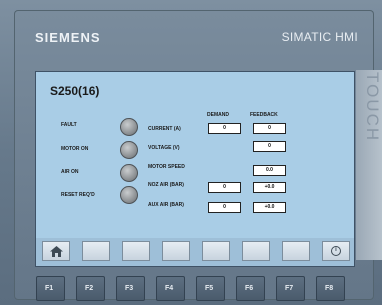 The width and height of the screenshot is (382, 305). I want to click on home-icon, so click(56, 251).